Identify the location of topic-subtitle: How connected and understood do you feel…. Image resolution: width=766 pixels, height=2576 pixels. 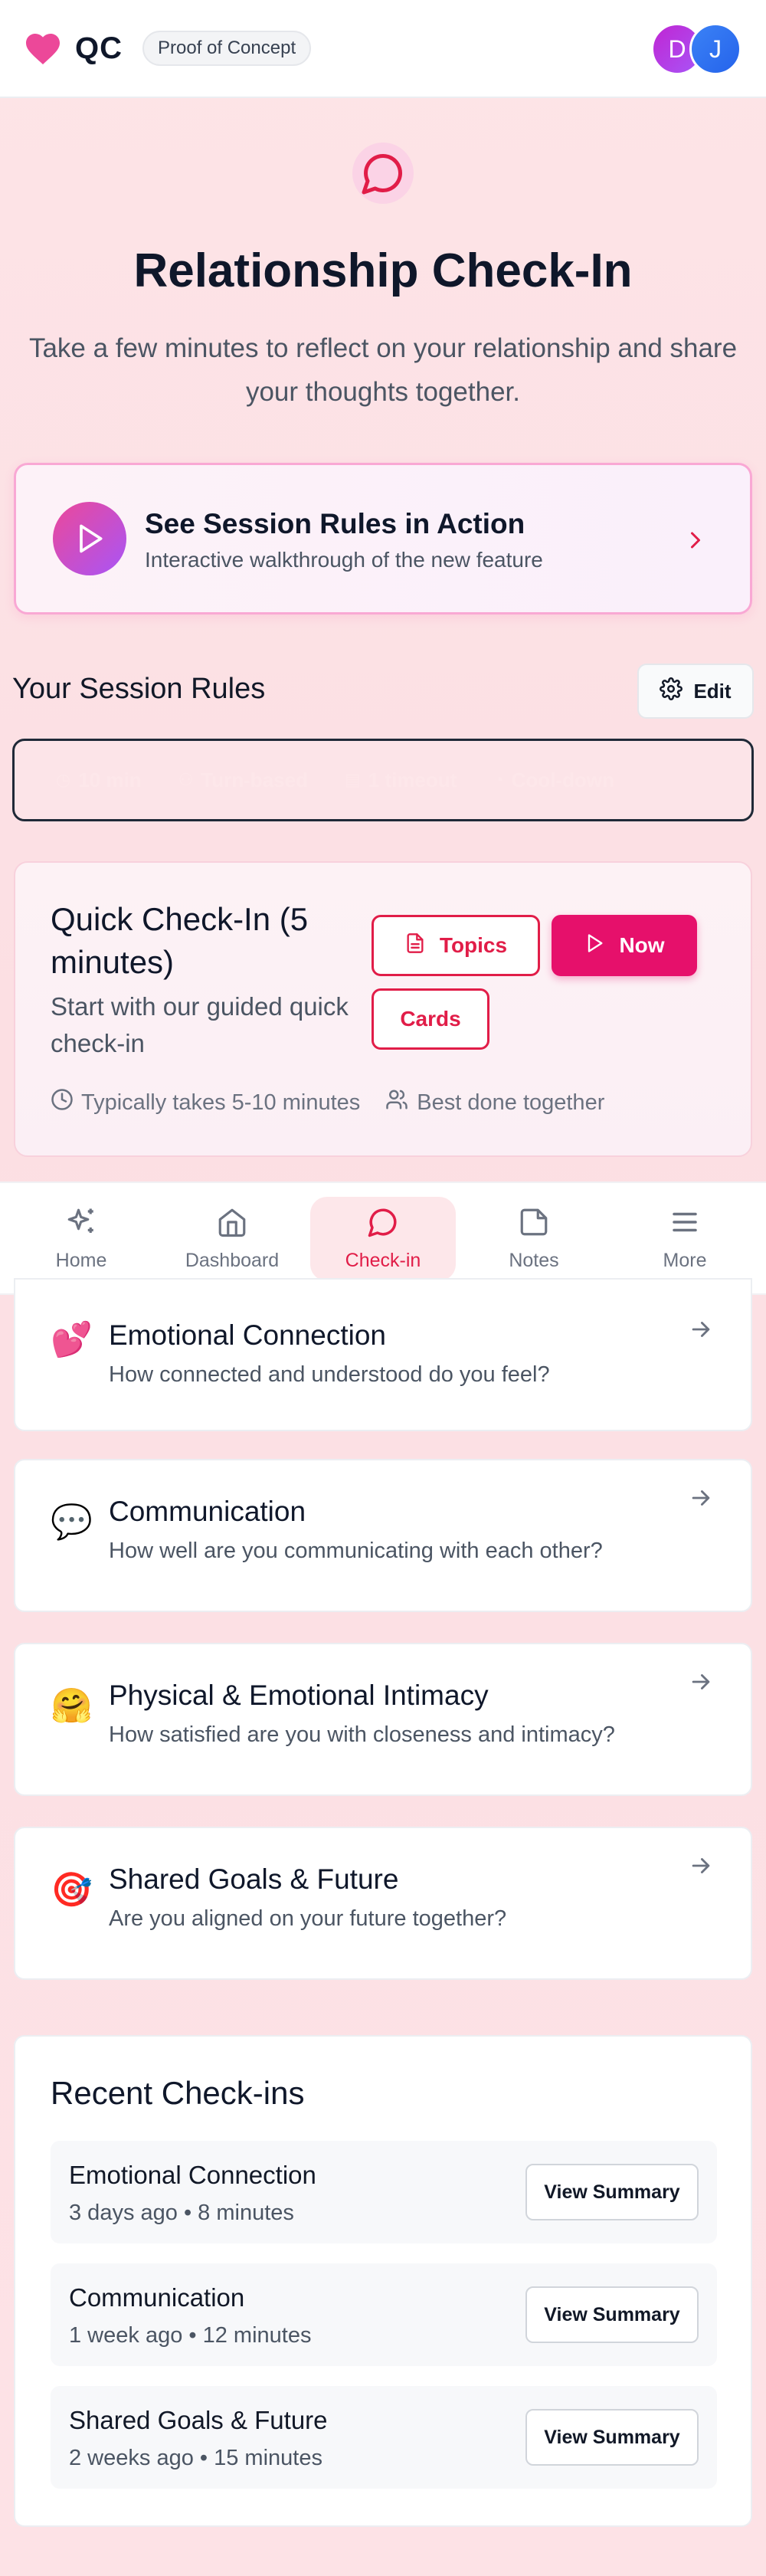
(329, 1374).